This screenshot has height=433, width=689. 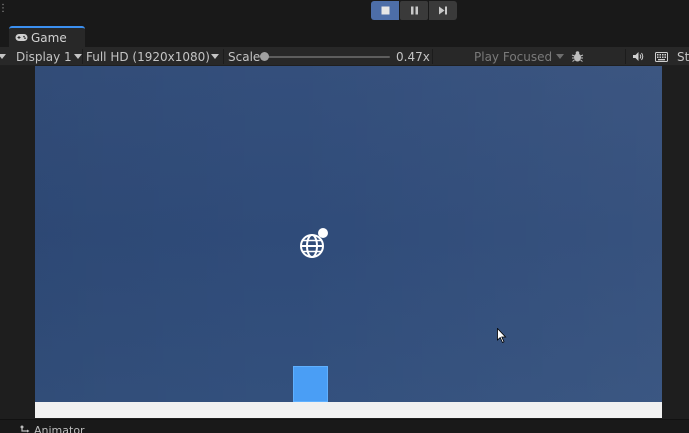 What do you see at coordinates (502, 336) in the screenshot?
I see `mouse-cursor-icon` at bounding box center [502, 336].